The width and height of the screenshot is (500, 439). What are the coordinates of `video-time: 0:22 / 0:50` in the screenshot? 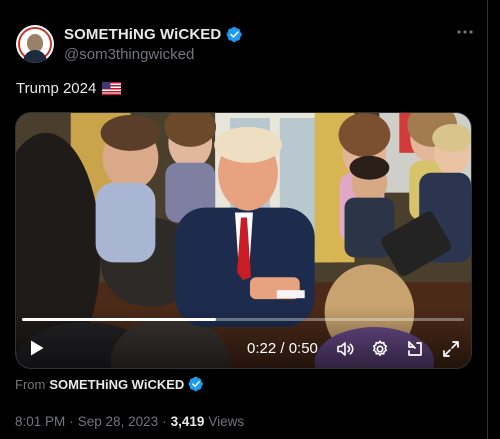 It's located at (282, 348).